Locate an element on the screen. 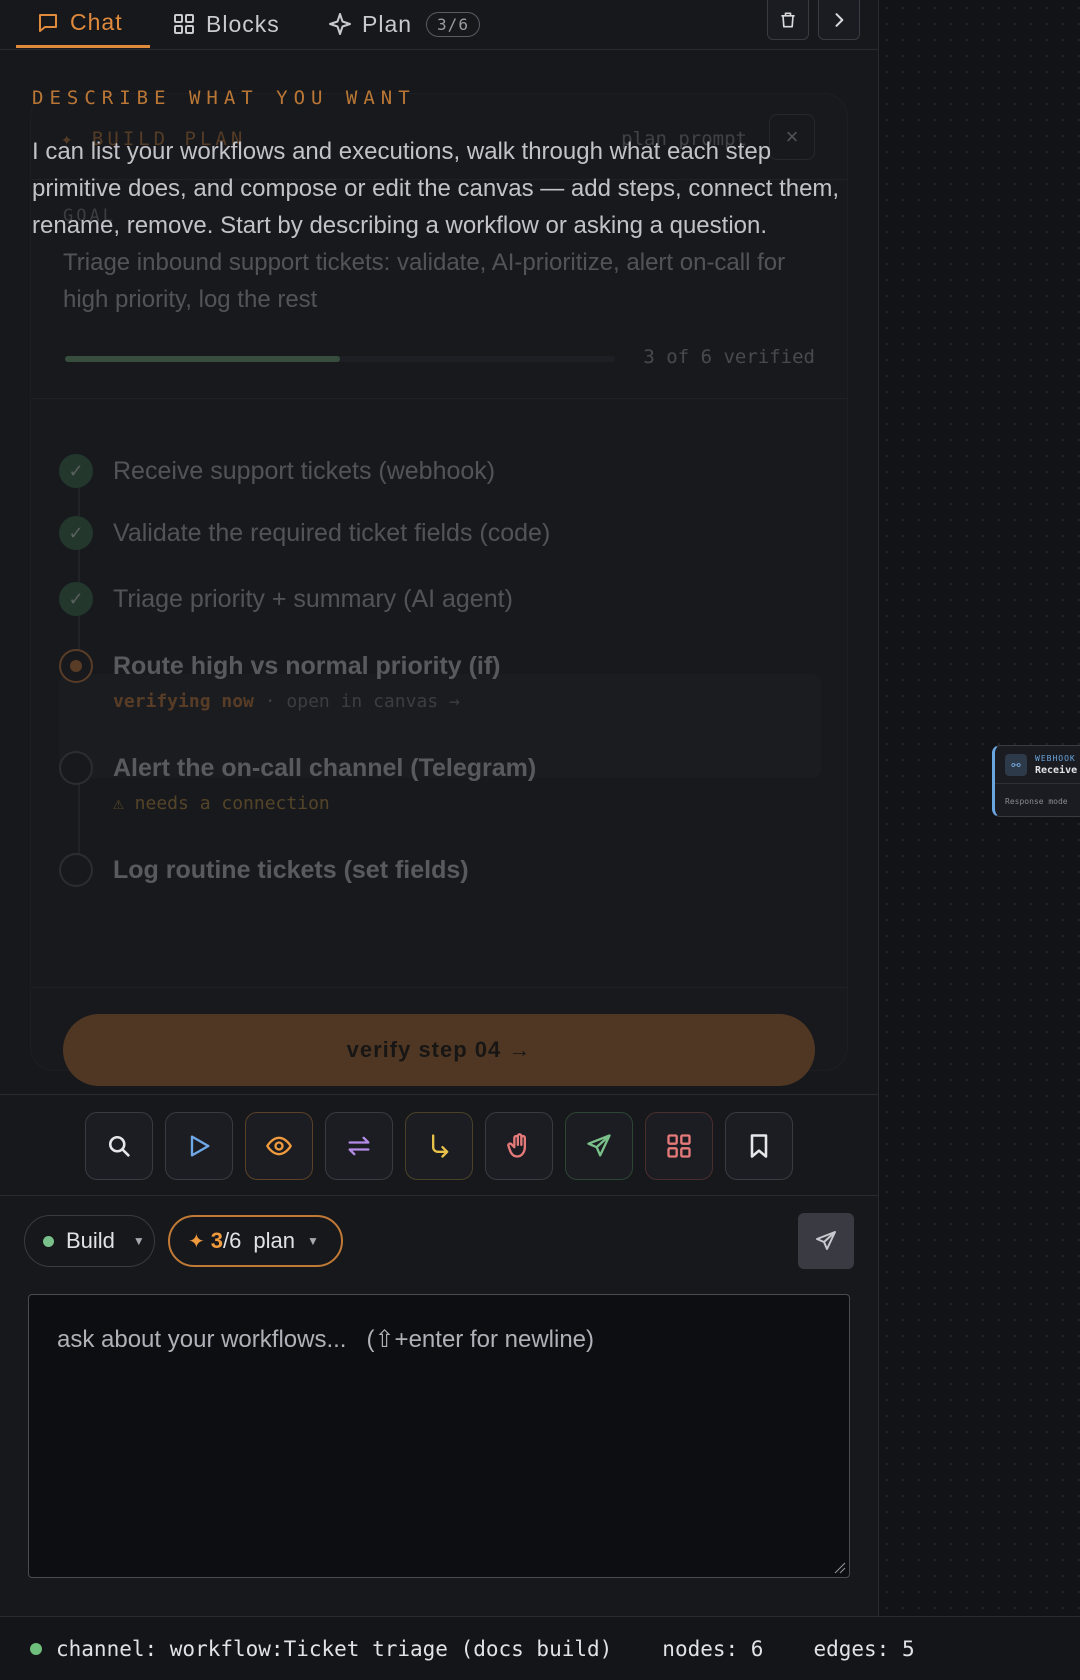 The width and height of the screenshot is (1080, 1680). tab-chat: Chat is located at coordinates (83, 24).